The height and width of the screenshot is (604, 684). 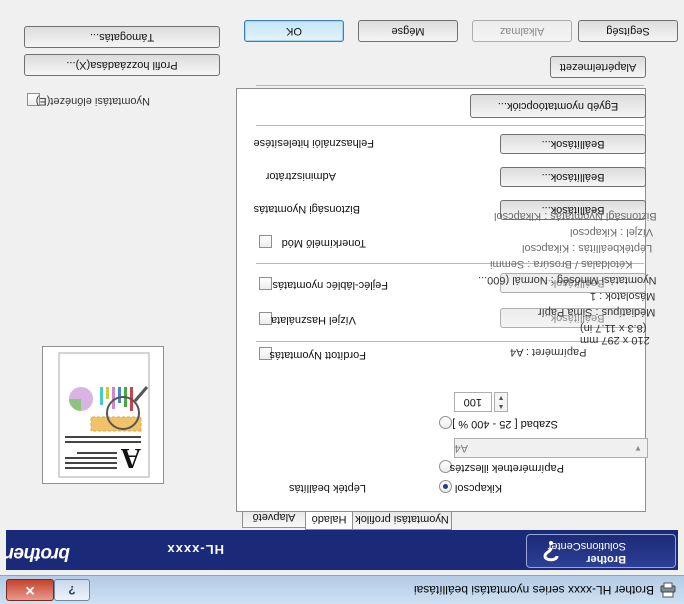 What do you see at coordinates (103, 415) in the screenshot?
I see `print-preview-thumbnail: A` at bounding box center [103, 415].